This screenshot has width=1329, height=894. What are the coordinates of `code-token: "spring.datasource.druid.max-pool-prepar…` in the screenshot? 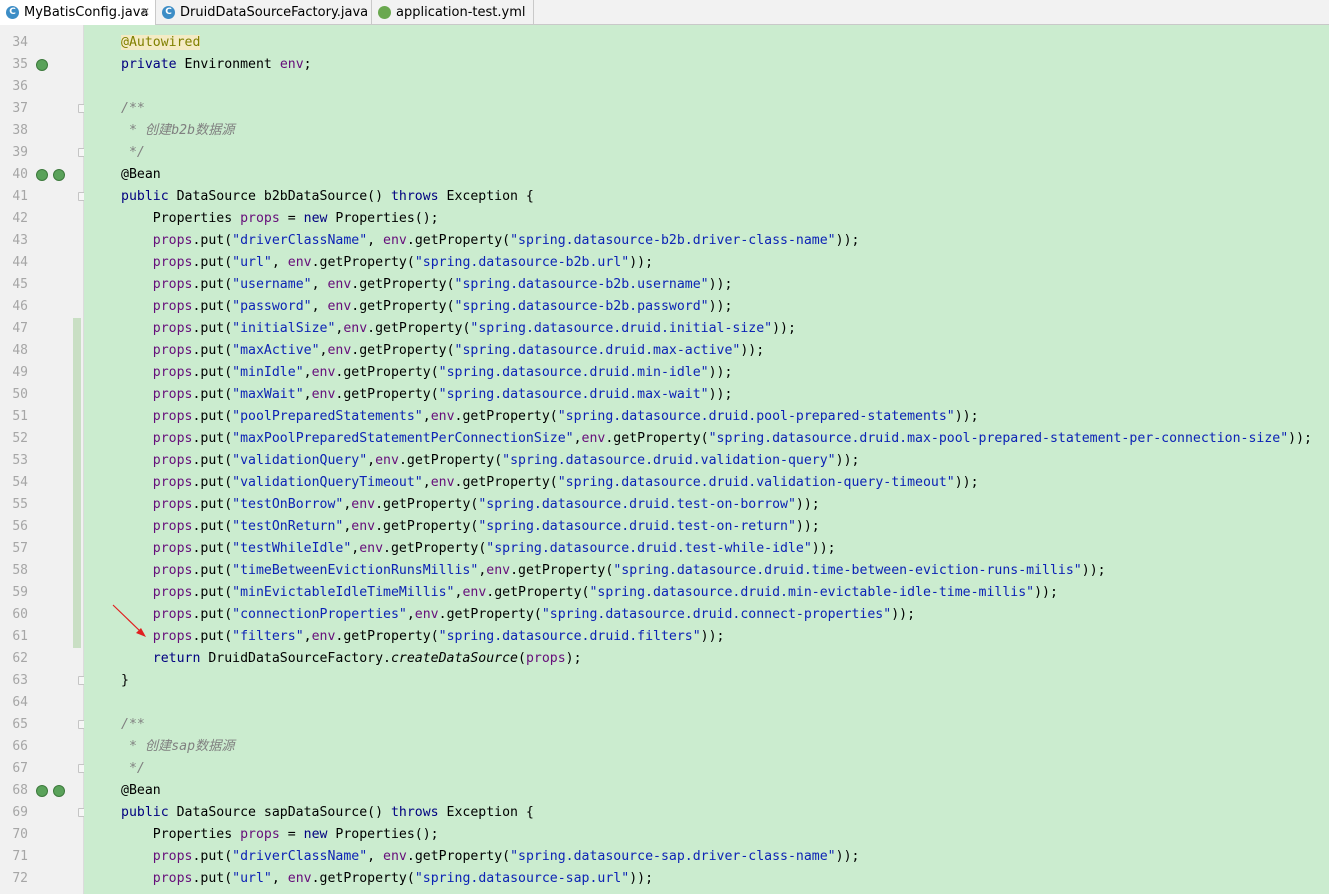 It's located at (998, 438).